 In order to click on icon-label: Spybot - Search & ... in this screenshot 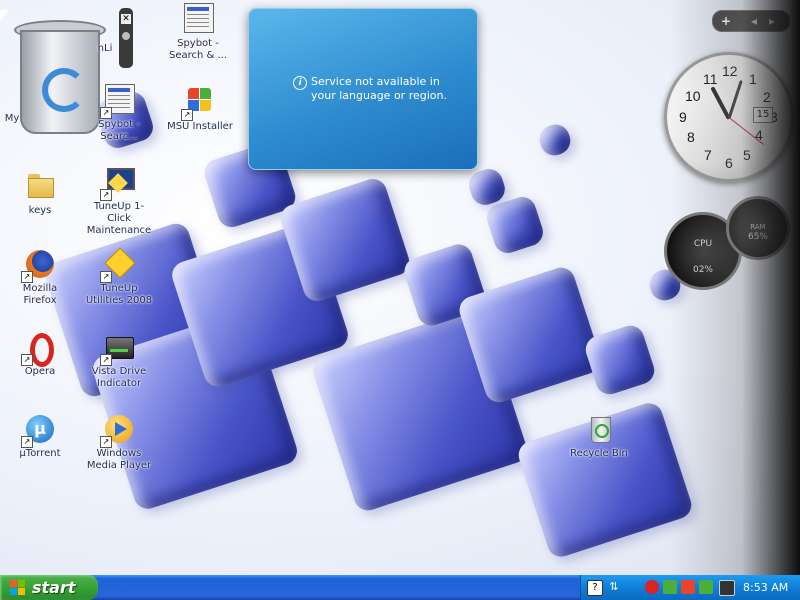, I will do `click(198, 49)`.